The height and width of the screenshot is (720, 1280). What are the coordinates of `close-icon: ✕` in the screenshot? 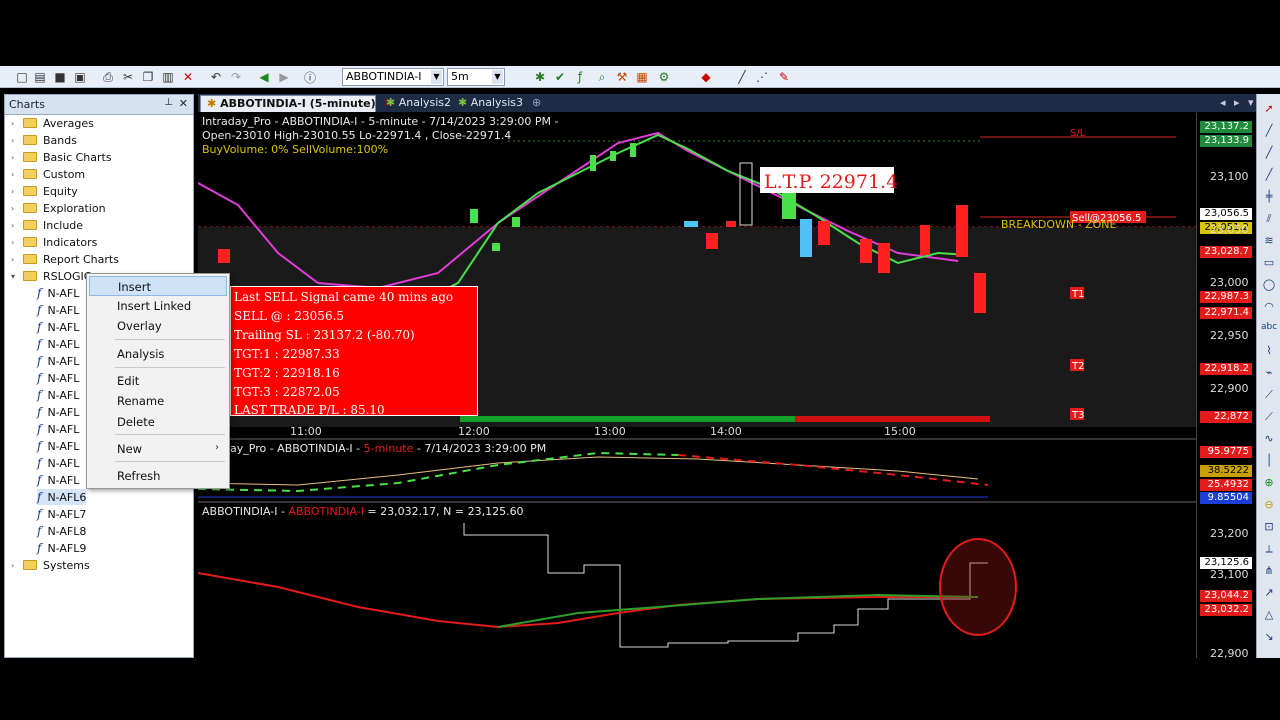 It's located at (183, 103).